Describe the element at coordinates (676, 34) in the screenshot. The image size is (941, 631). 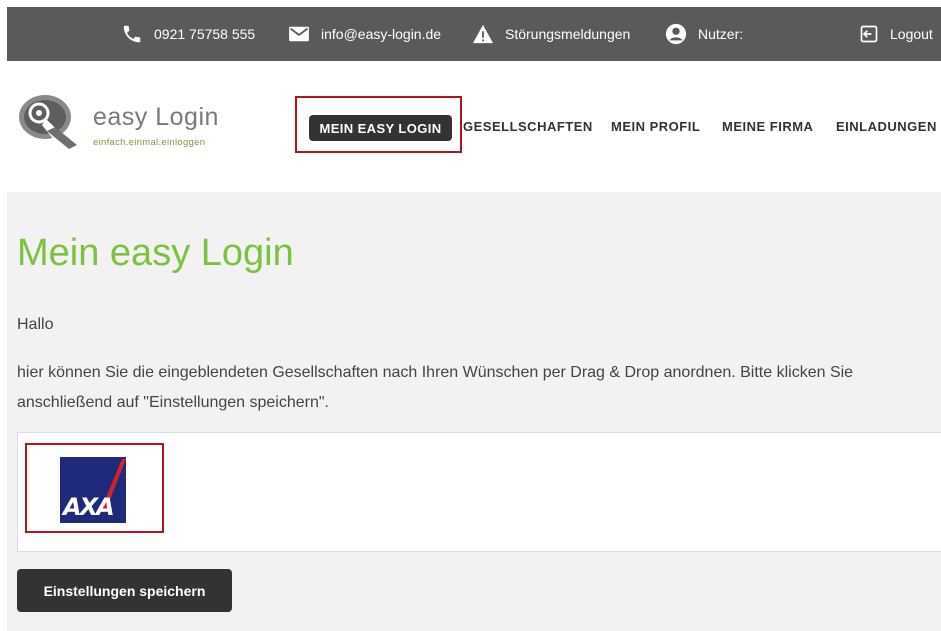
I see `user-icon` at that location.